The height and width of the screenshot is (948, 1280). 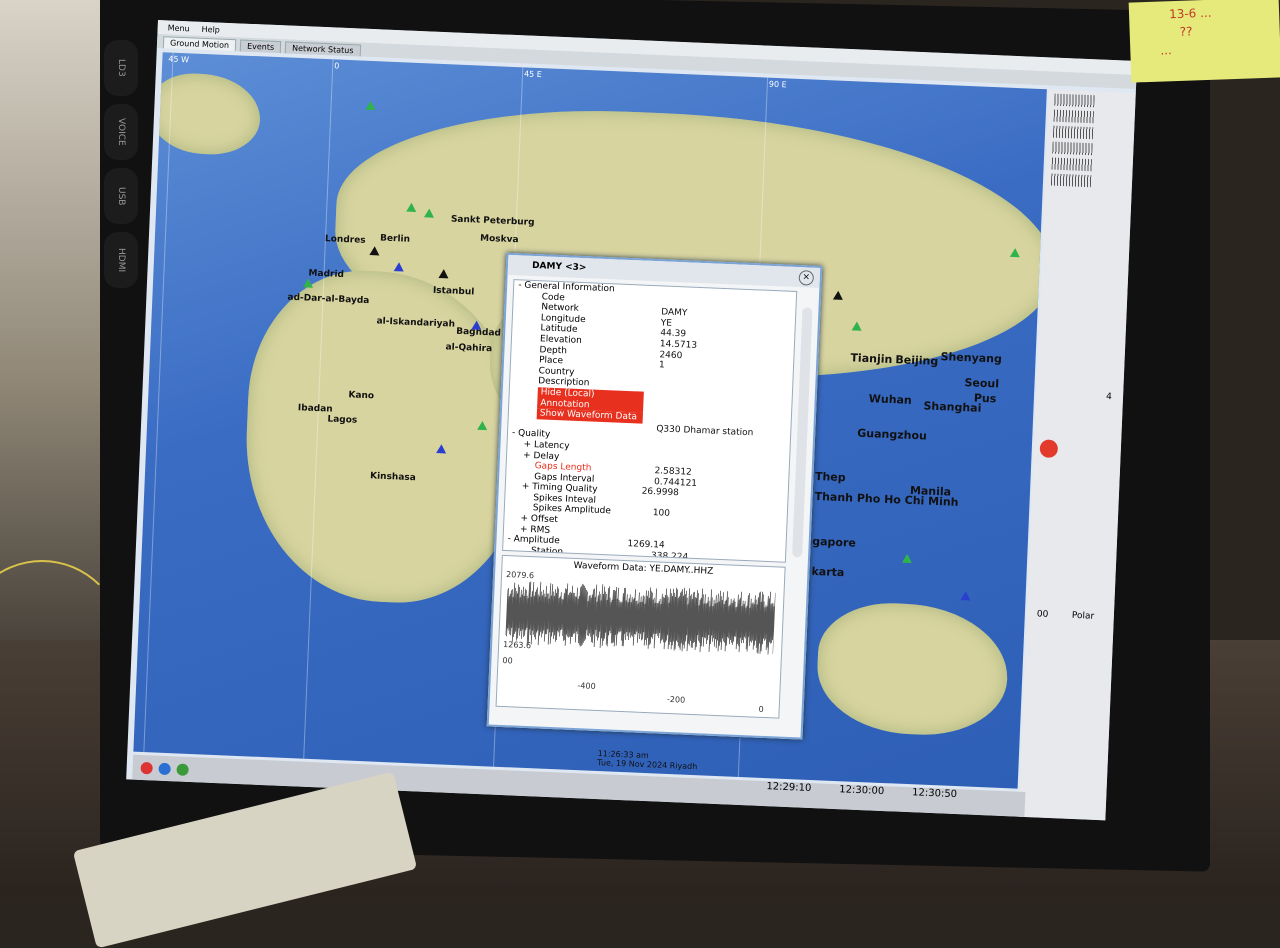 I want to click on panel-bottom-label: 00, so click(x=1043, y=614).